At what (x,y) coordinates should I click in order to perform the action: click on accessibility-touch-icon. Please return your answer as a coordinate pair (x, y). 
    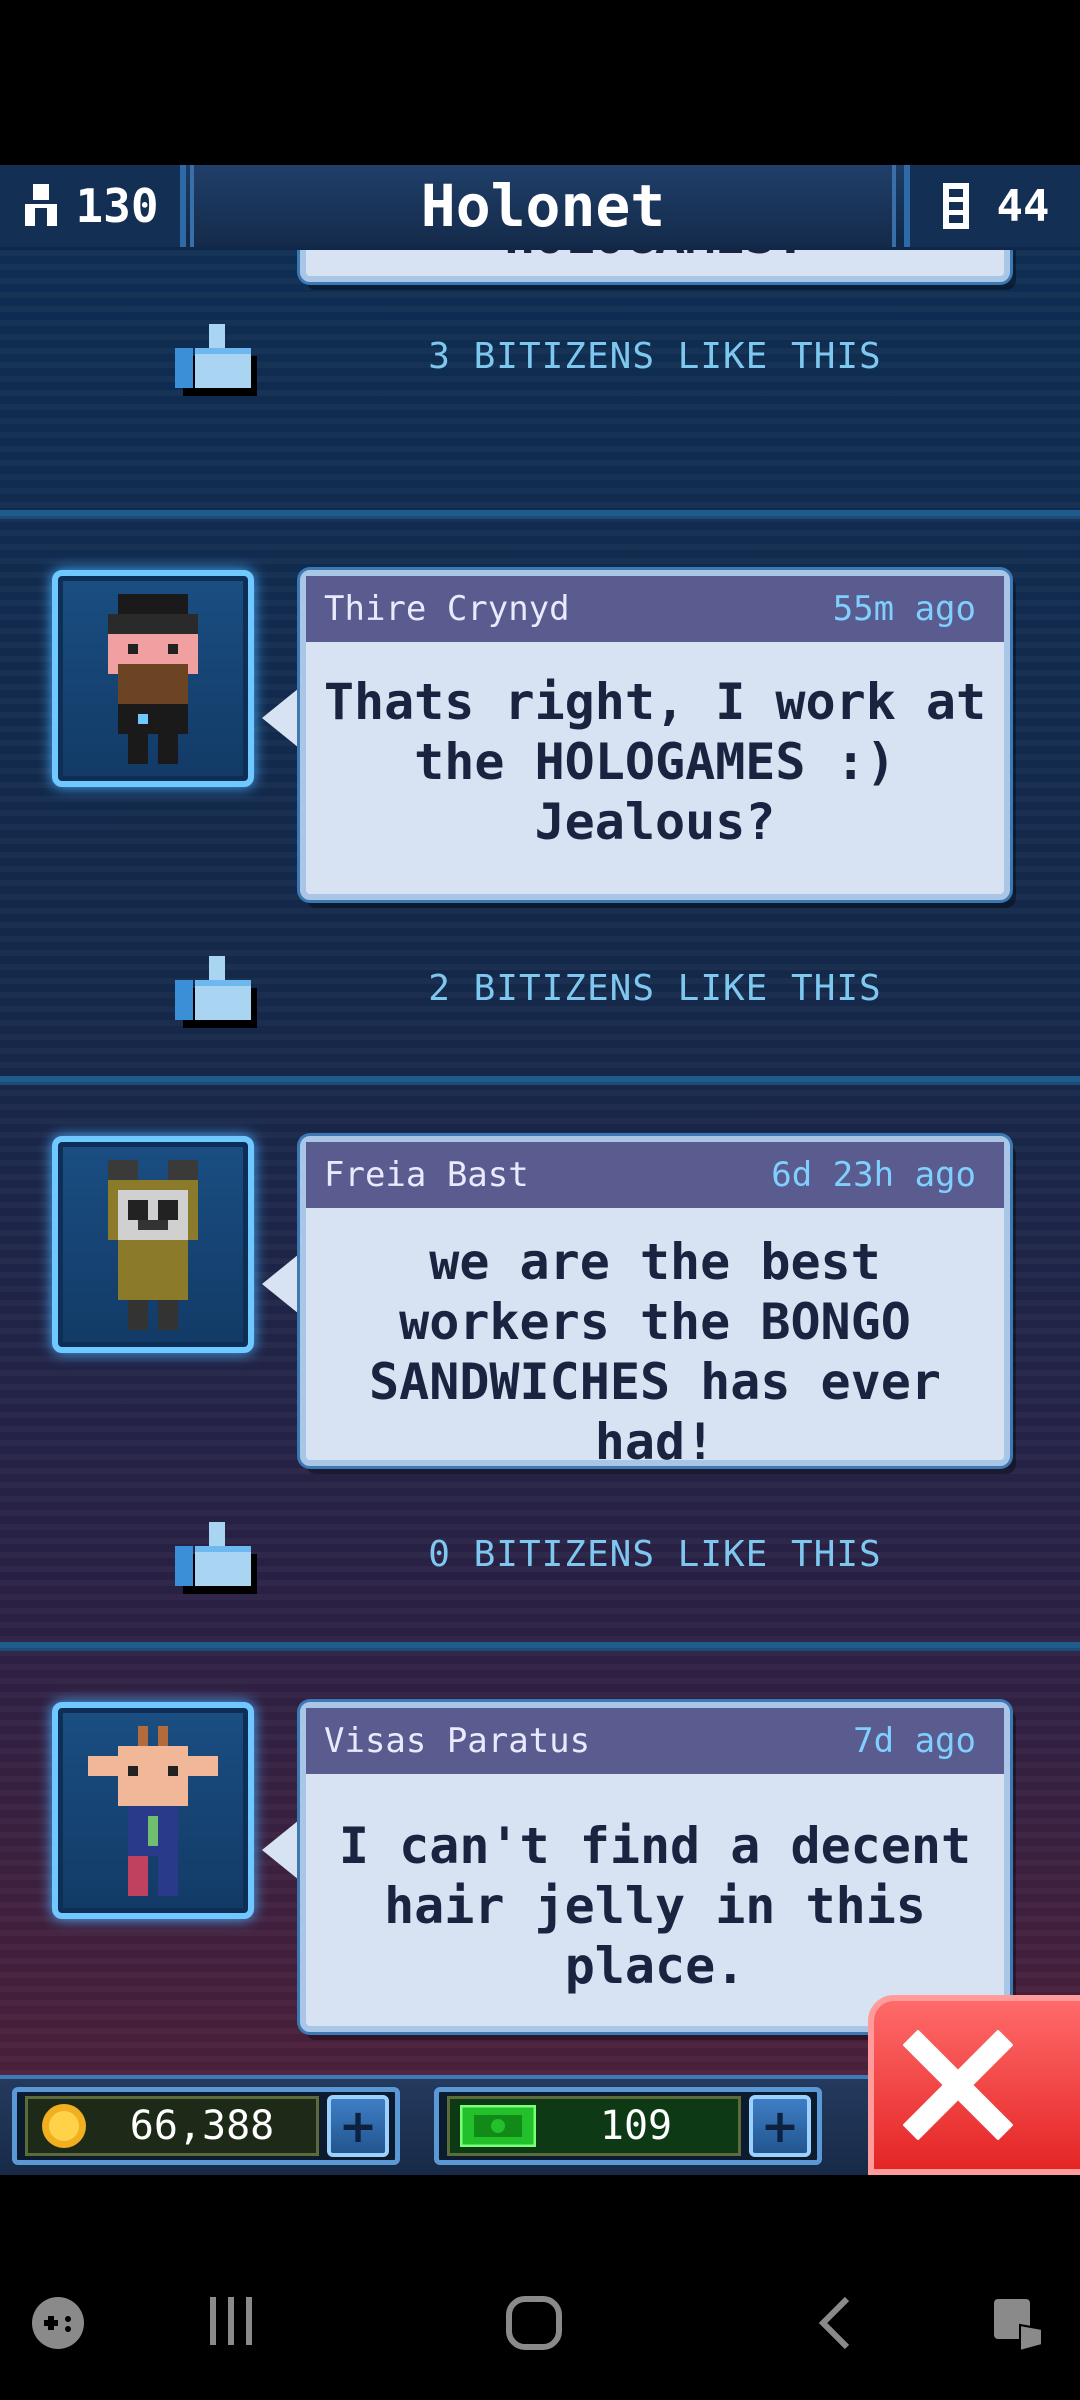
    Looking at the image, I should click on (1020, 2325).